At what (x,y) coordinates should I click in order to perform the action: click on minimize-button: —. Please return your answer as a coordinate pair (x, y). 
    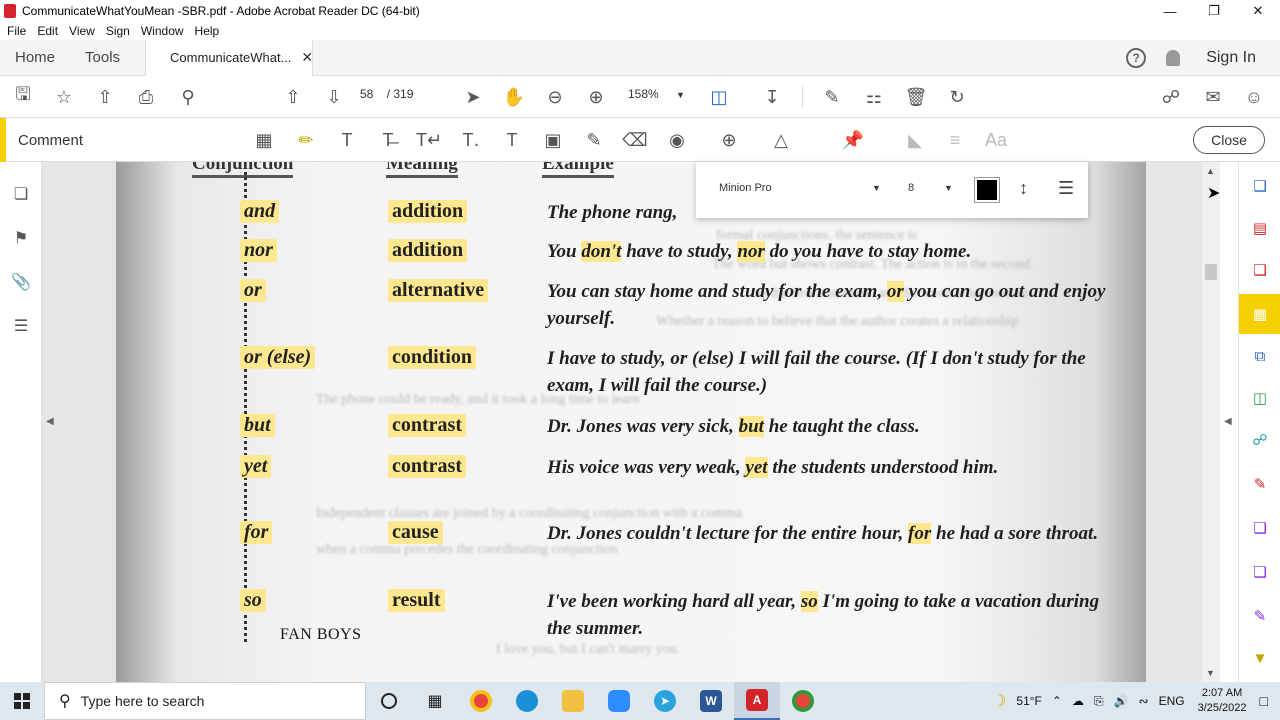
    Looking at the image, I should click on (1170, 11).